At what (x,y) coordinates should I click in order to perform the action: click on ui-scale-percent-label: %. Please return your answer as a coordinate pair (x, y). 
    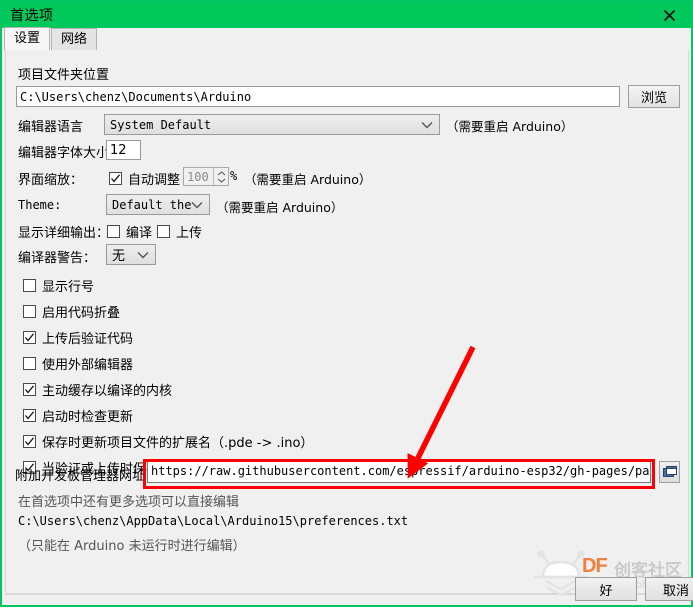
    Looking at the image, I should click on (234, 176).